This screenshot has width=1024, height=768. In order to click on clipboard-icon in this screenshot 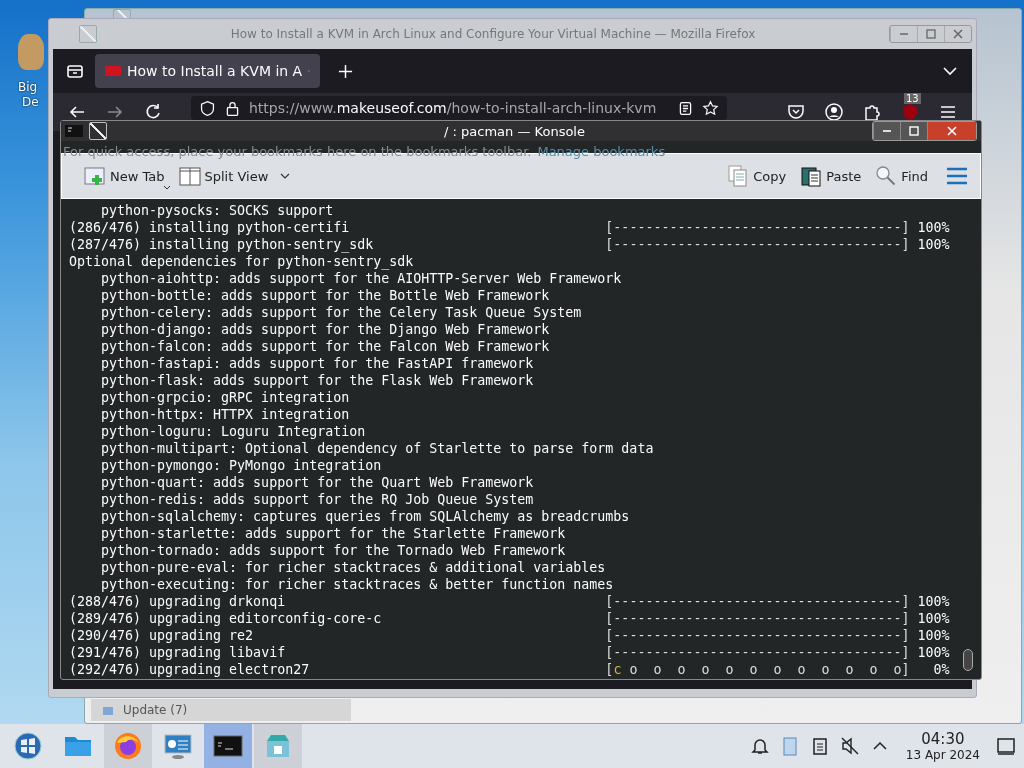, I will do `click(811, 176)`.